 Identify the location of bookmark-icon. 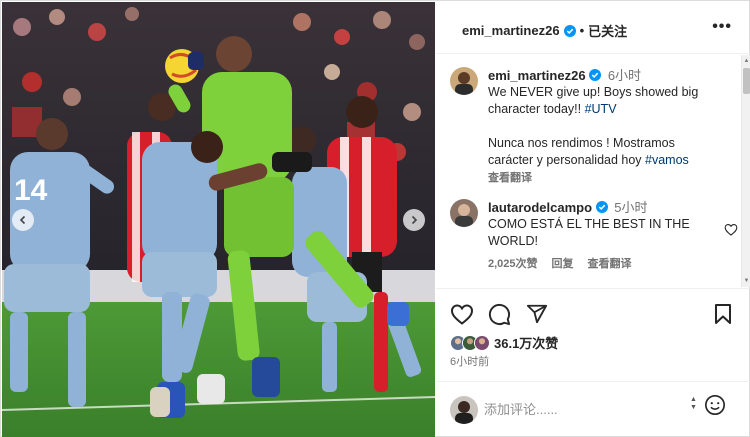
(723, 314).